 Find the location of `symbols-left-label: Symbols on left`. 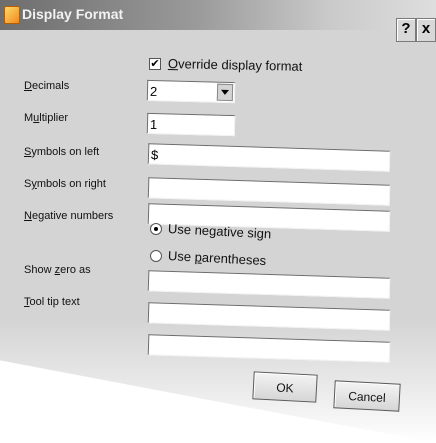

symbols-left-label: Symbols on left is located at coordinates (62, 152).